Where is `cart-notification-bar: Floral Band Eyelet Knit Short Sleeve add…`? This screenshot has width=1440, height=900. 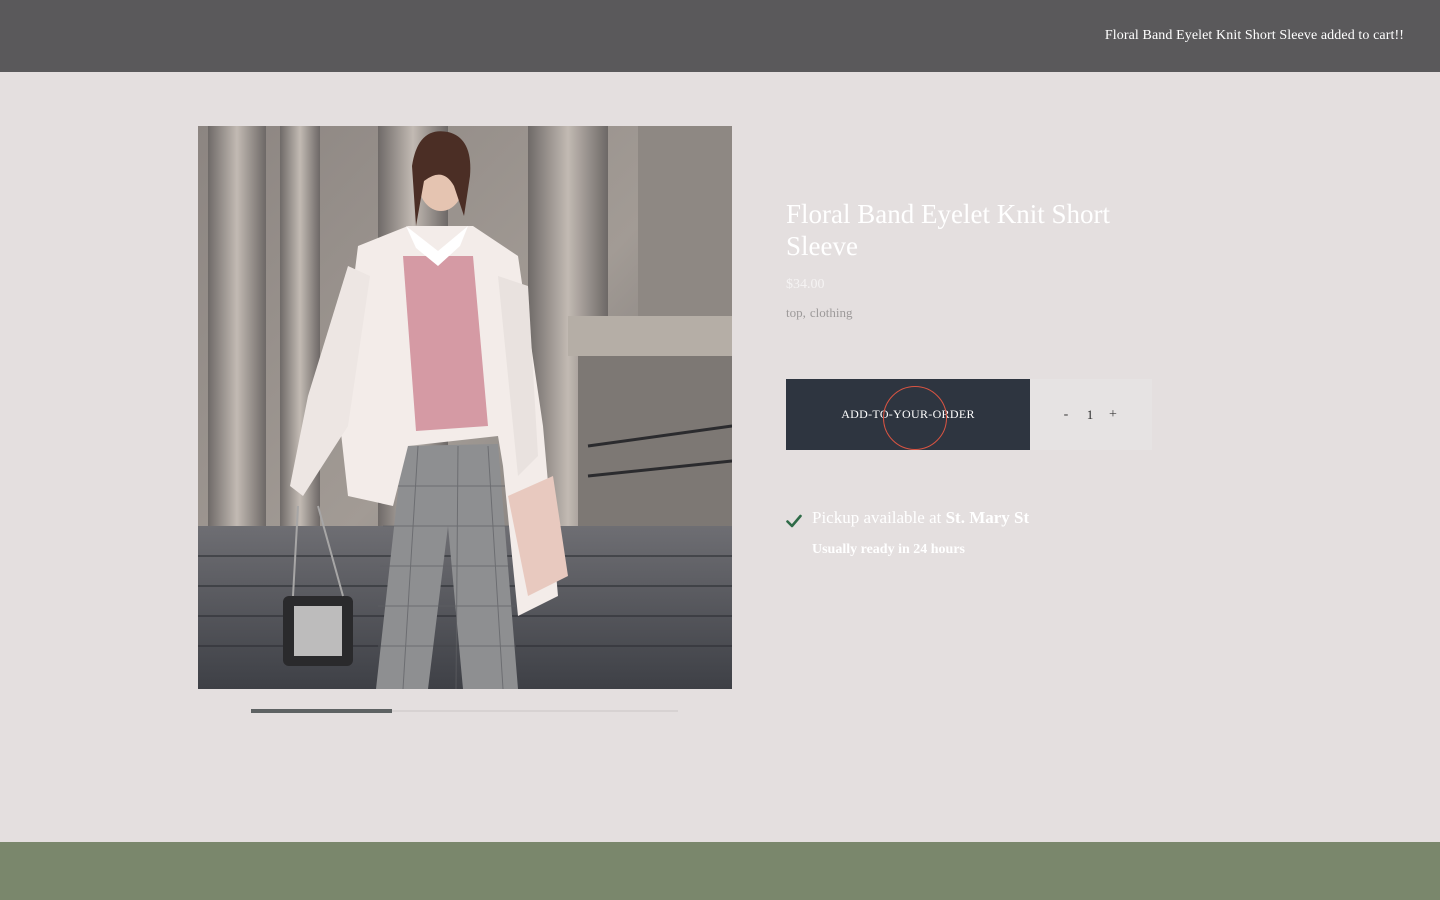 cart-notification-bar: Floral Band Eyelet Knit Short Sleeve add… is located at coordinates (720, 36).